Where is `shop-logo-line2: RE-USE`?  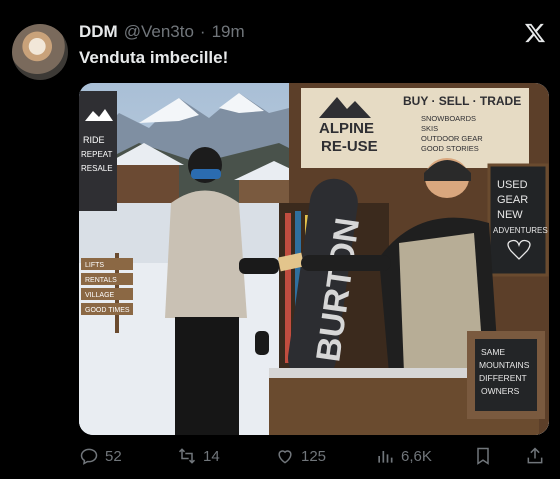
shop-logo-line2: RE-USE is located at coordinates (349, 146).